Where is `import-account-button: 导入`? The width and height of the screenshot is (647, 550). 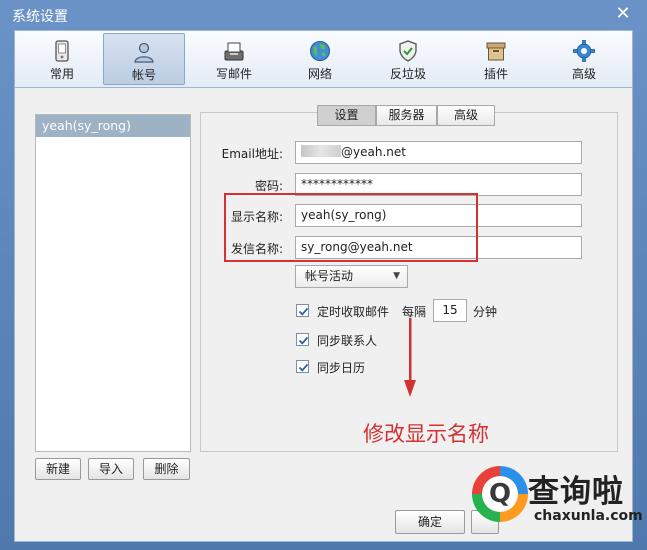
import-account-button: 导入 is located at coordinates (111, 469).